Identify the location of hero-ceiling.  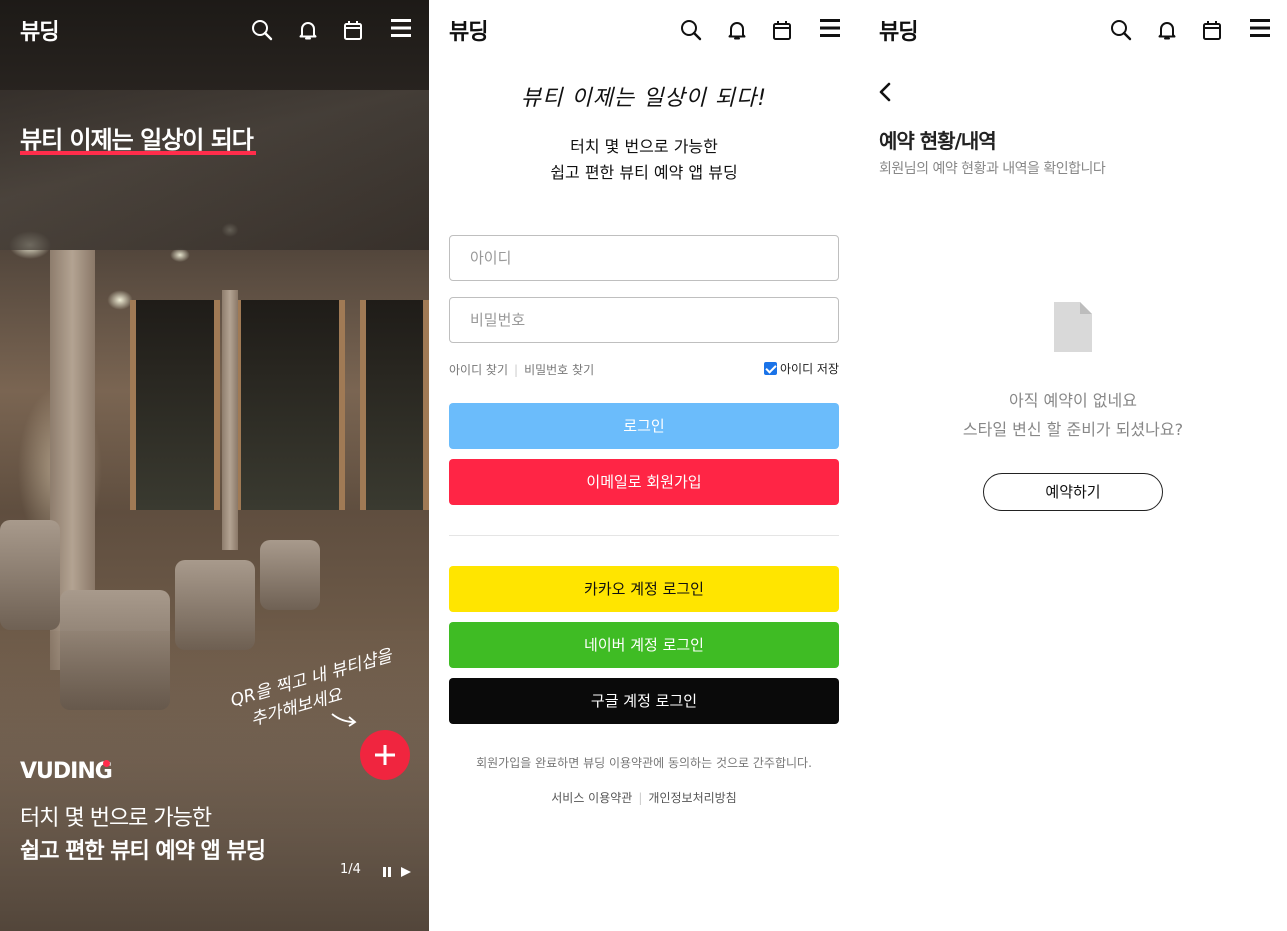
(214, 170).